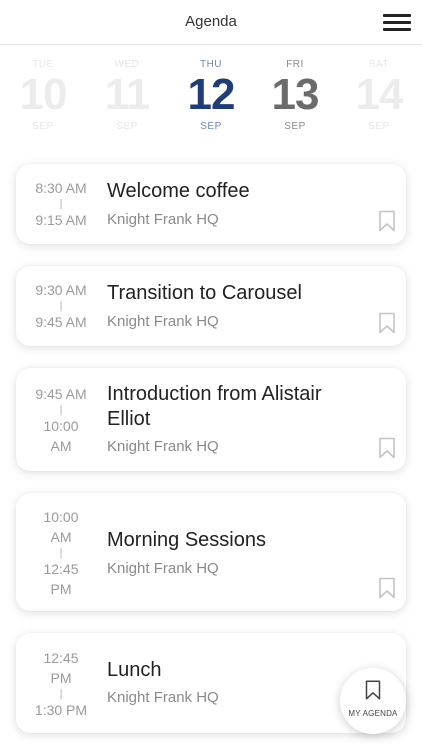 The width and height of the screenshot is (422, 750). I want to click on page-title: Agenda, so click(211, 21).